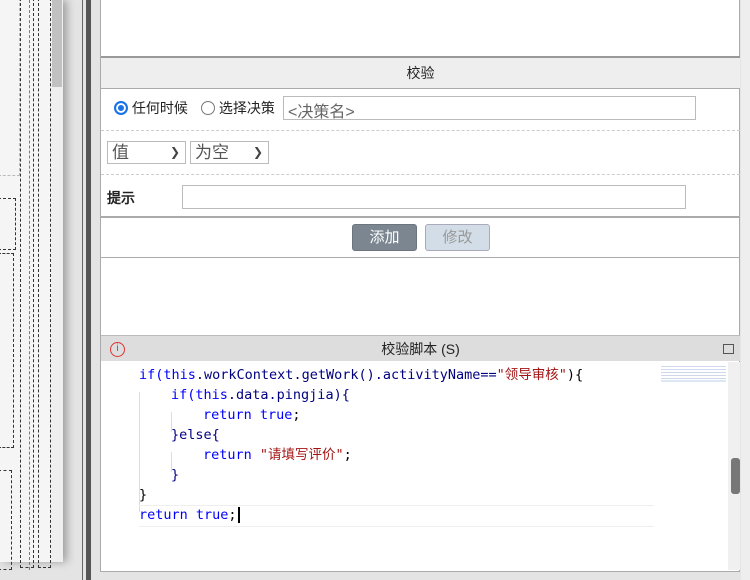  Describe the element at coordinates (121, 198) in the screenshot. I see `hint-label: 提示` at that location.